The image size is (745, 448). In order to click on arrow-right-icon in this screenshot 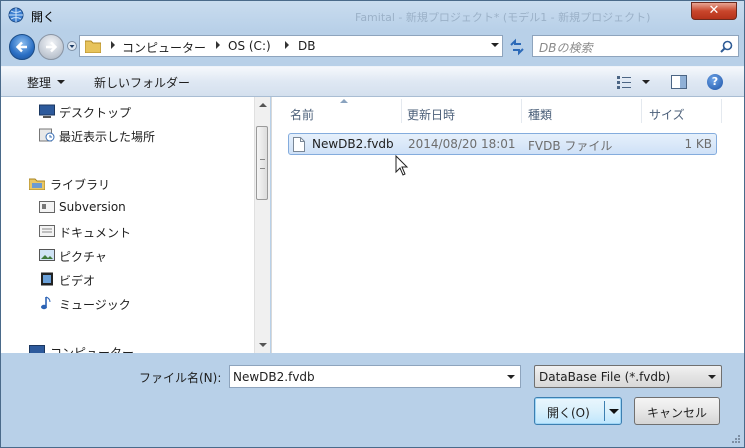, I will do `click(52, 47)`.